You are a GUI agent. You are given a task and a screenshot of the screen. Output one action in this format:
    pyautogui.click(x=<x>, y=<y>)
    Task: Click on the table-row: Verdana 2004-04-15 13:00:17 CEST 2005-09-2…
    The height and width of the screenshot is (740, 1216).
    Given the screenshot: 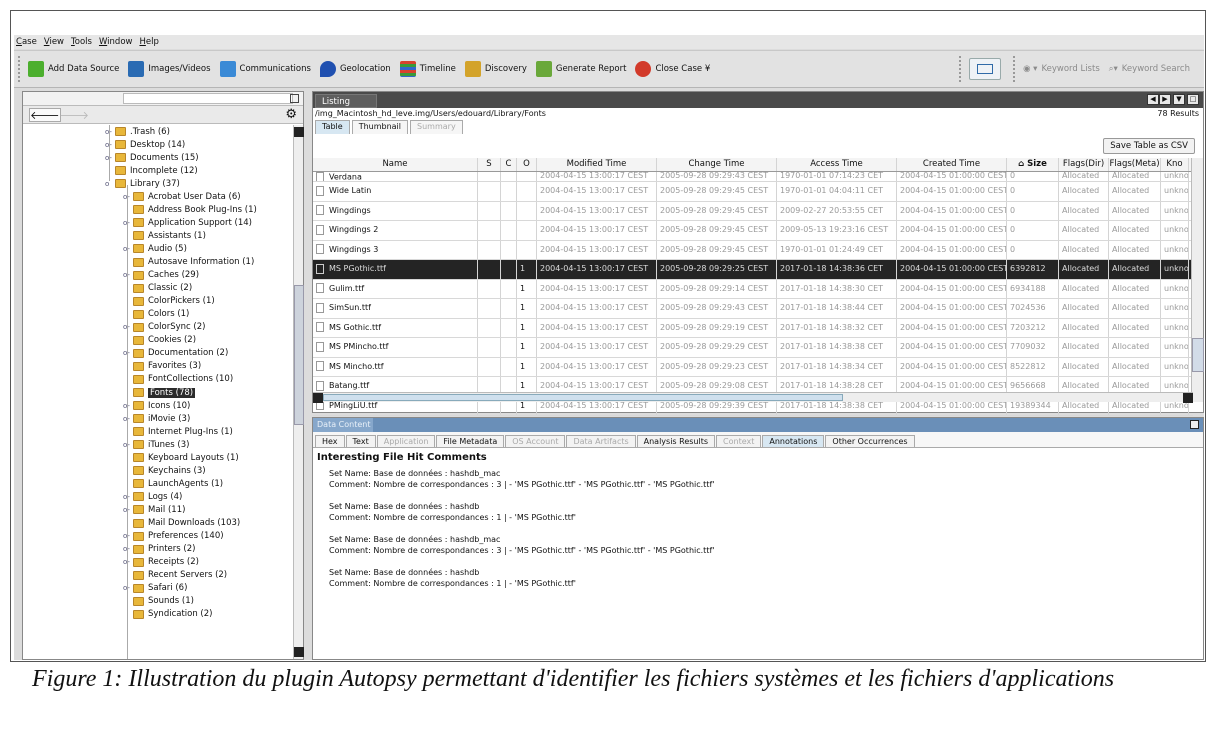 What is the action you would take?
    pyautogui.click(x=753, y=177)
    